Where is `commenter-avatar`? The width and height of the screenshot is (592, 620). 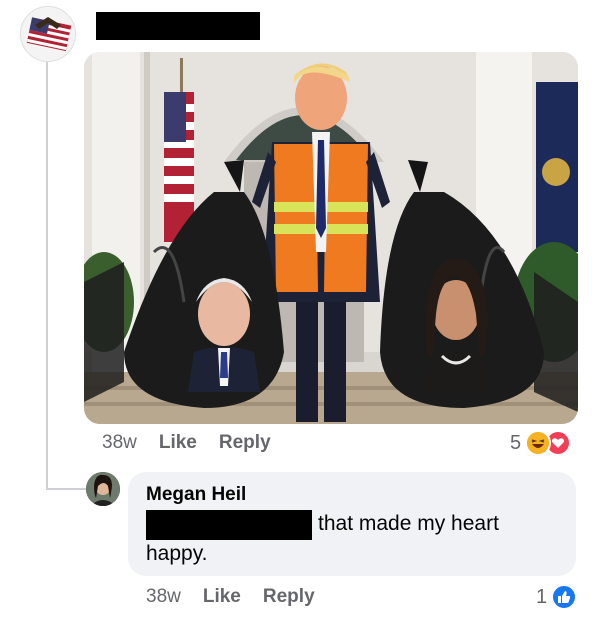
commenter-avatar is located at coordinates (48, 34).